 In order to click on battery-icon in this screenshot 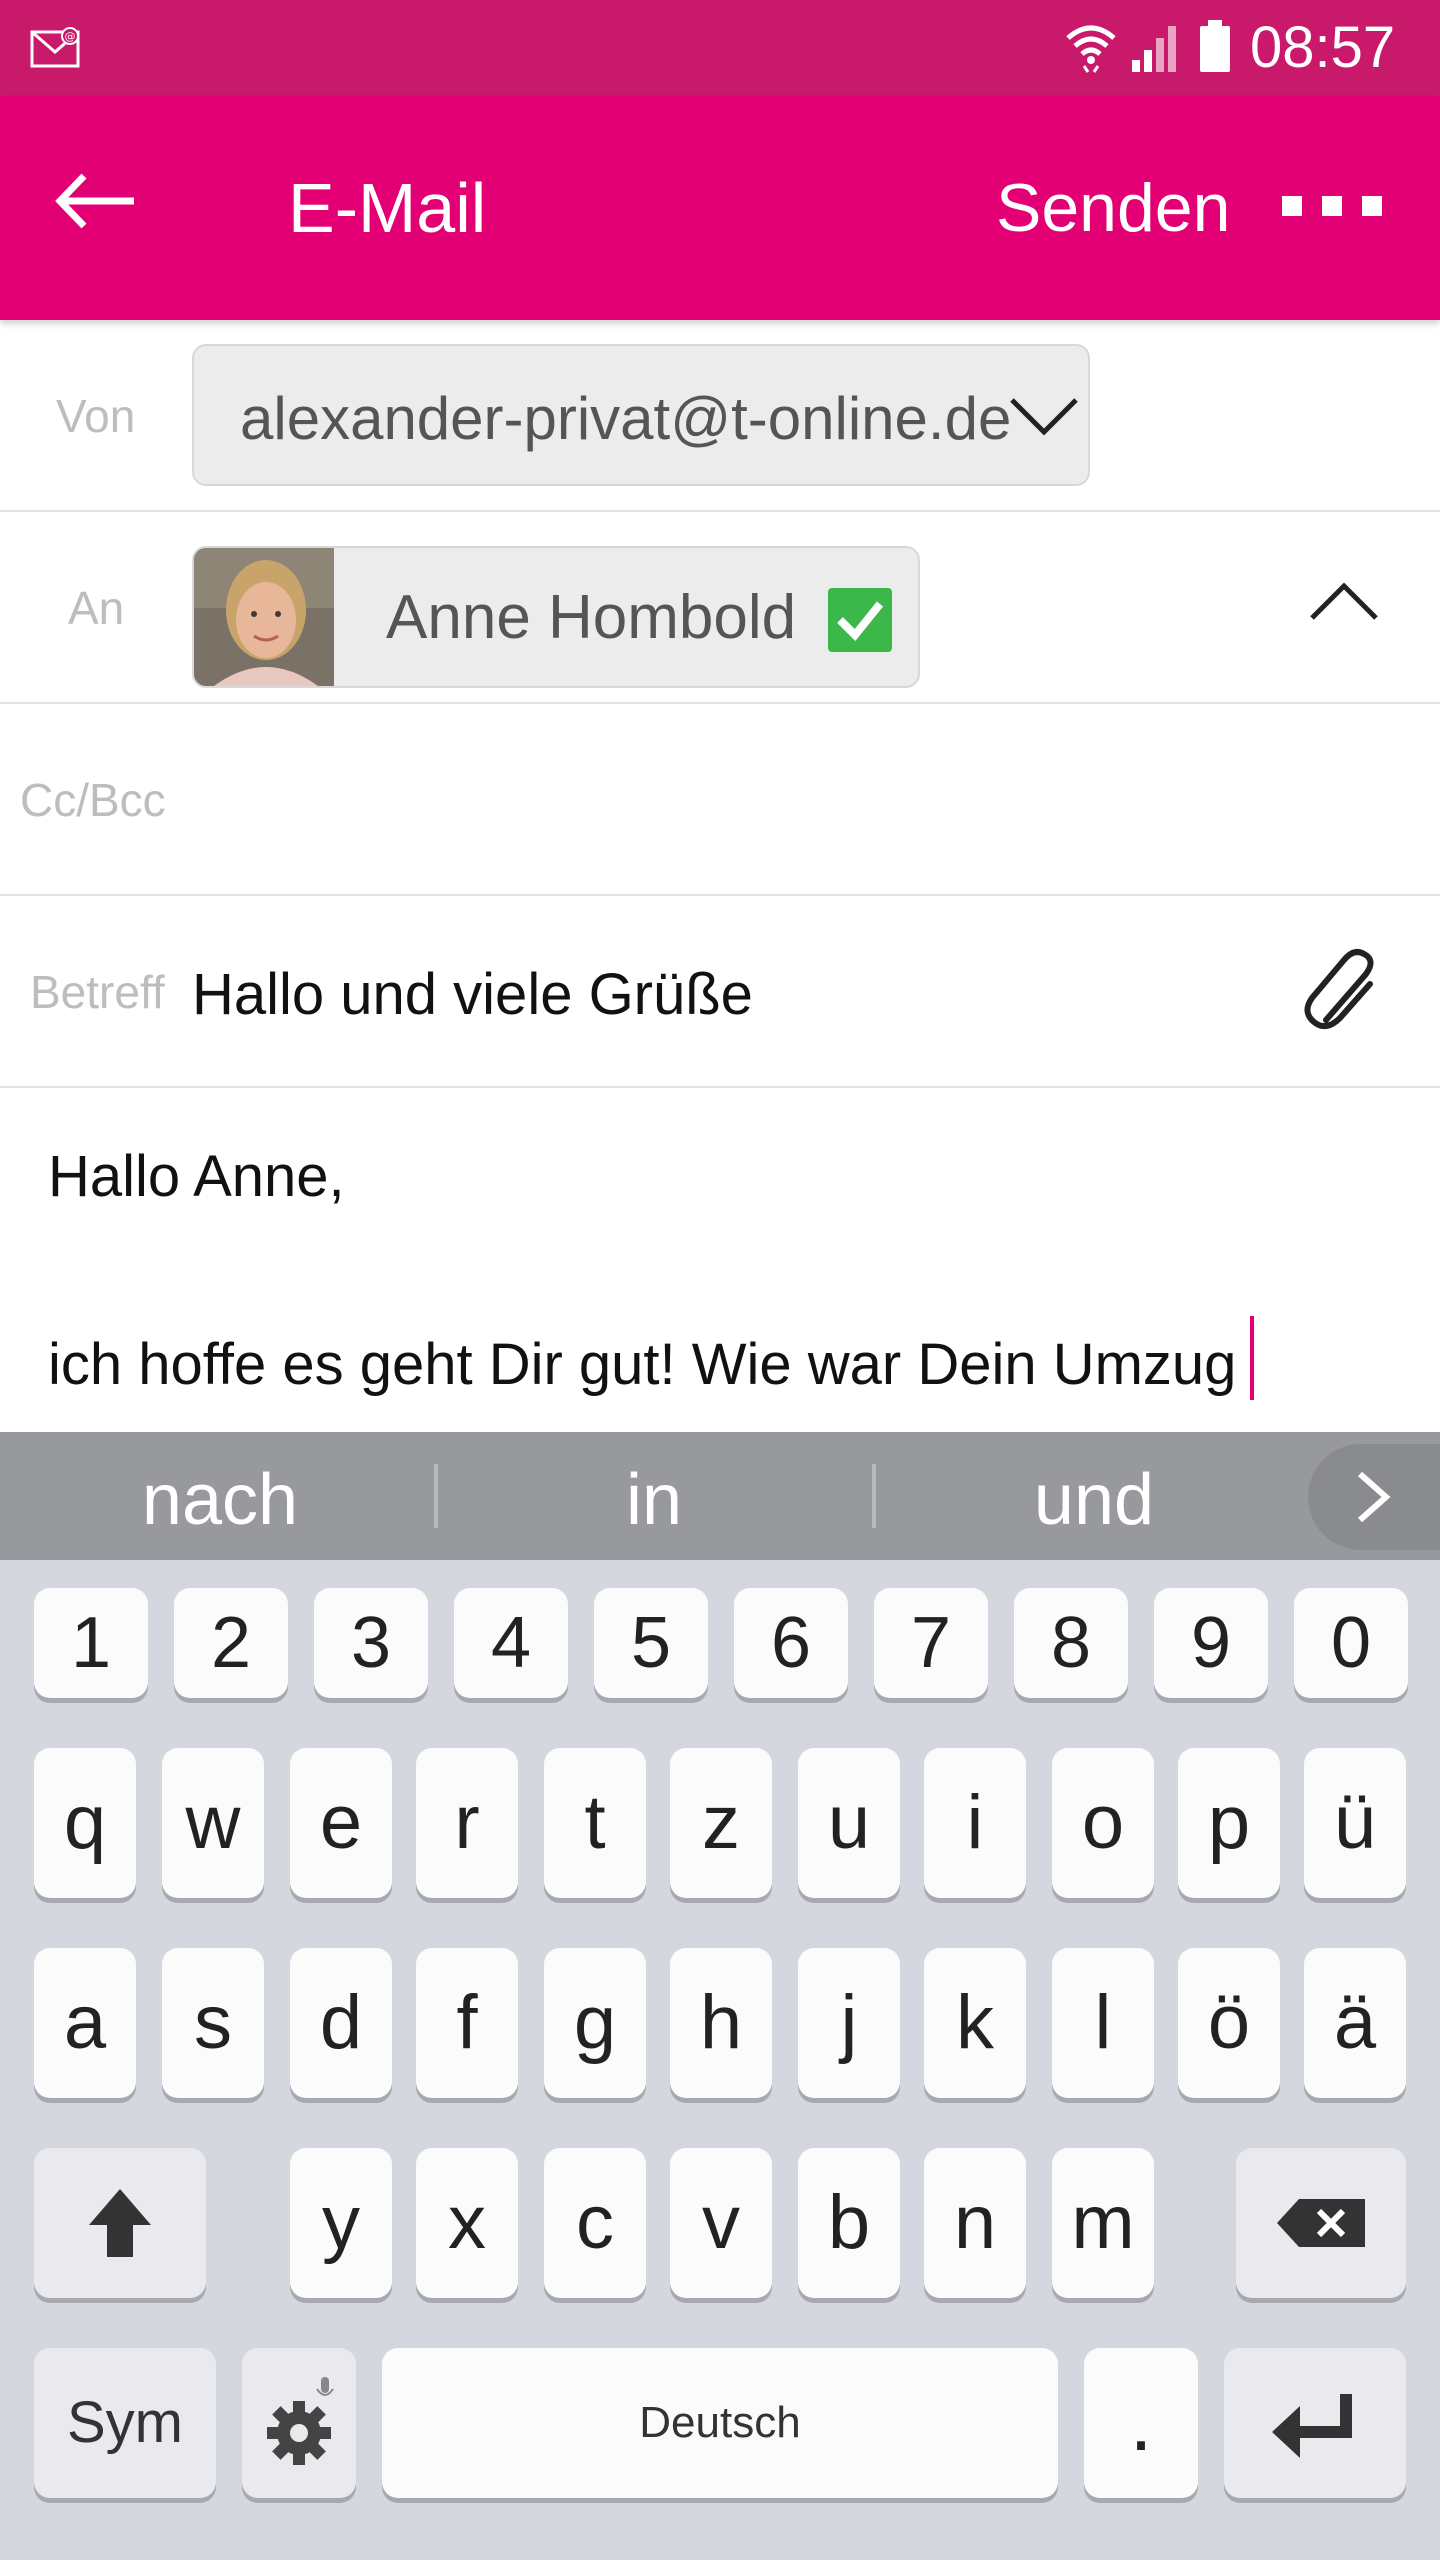, I will do `click(1215, 46)`.